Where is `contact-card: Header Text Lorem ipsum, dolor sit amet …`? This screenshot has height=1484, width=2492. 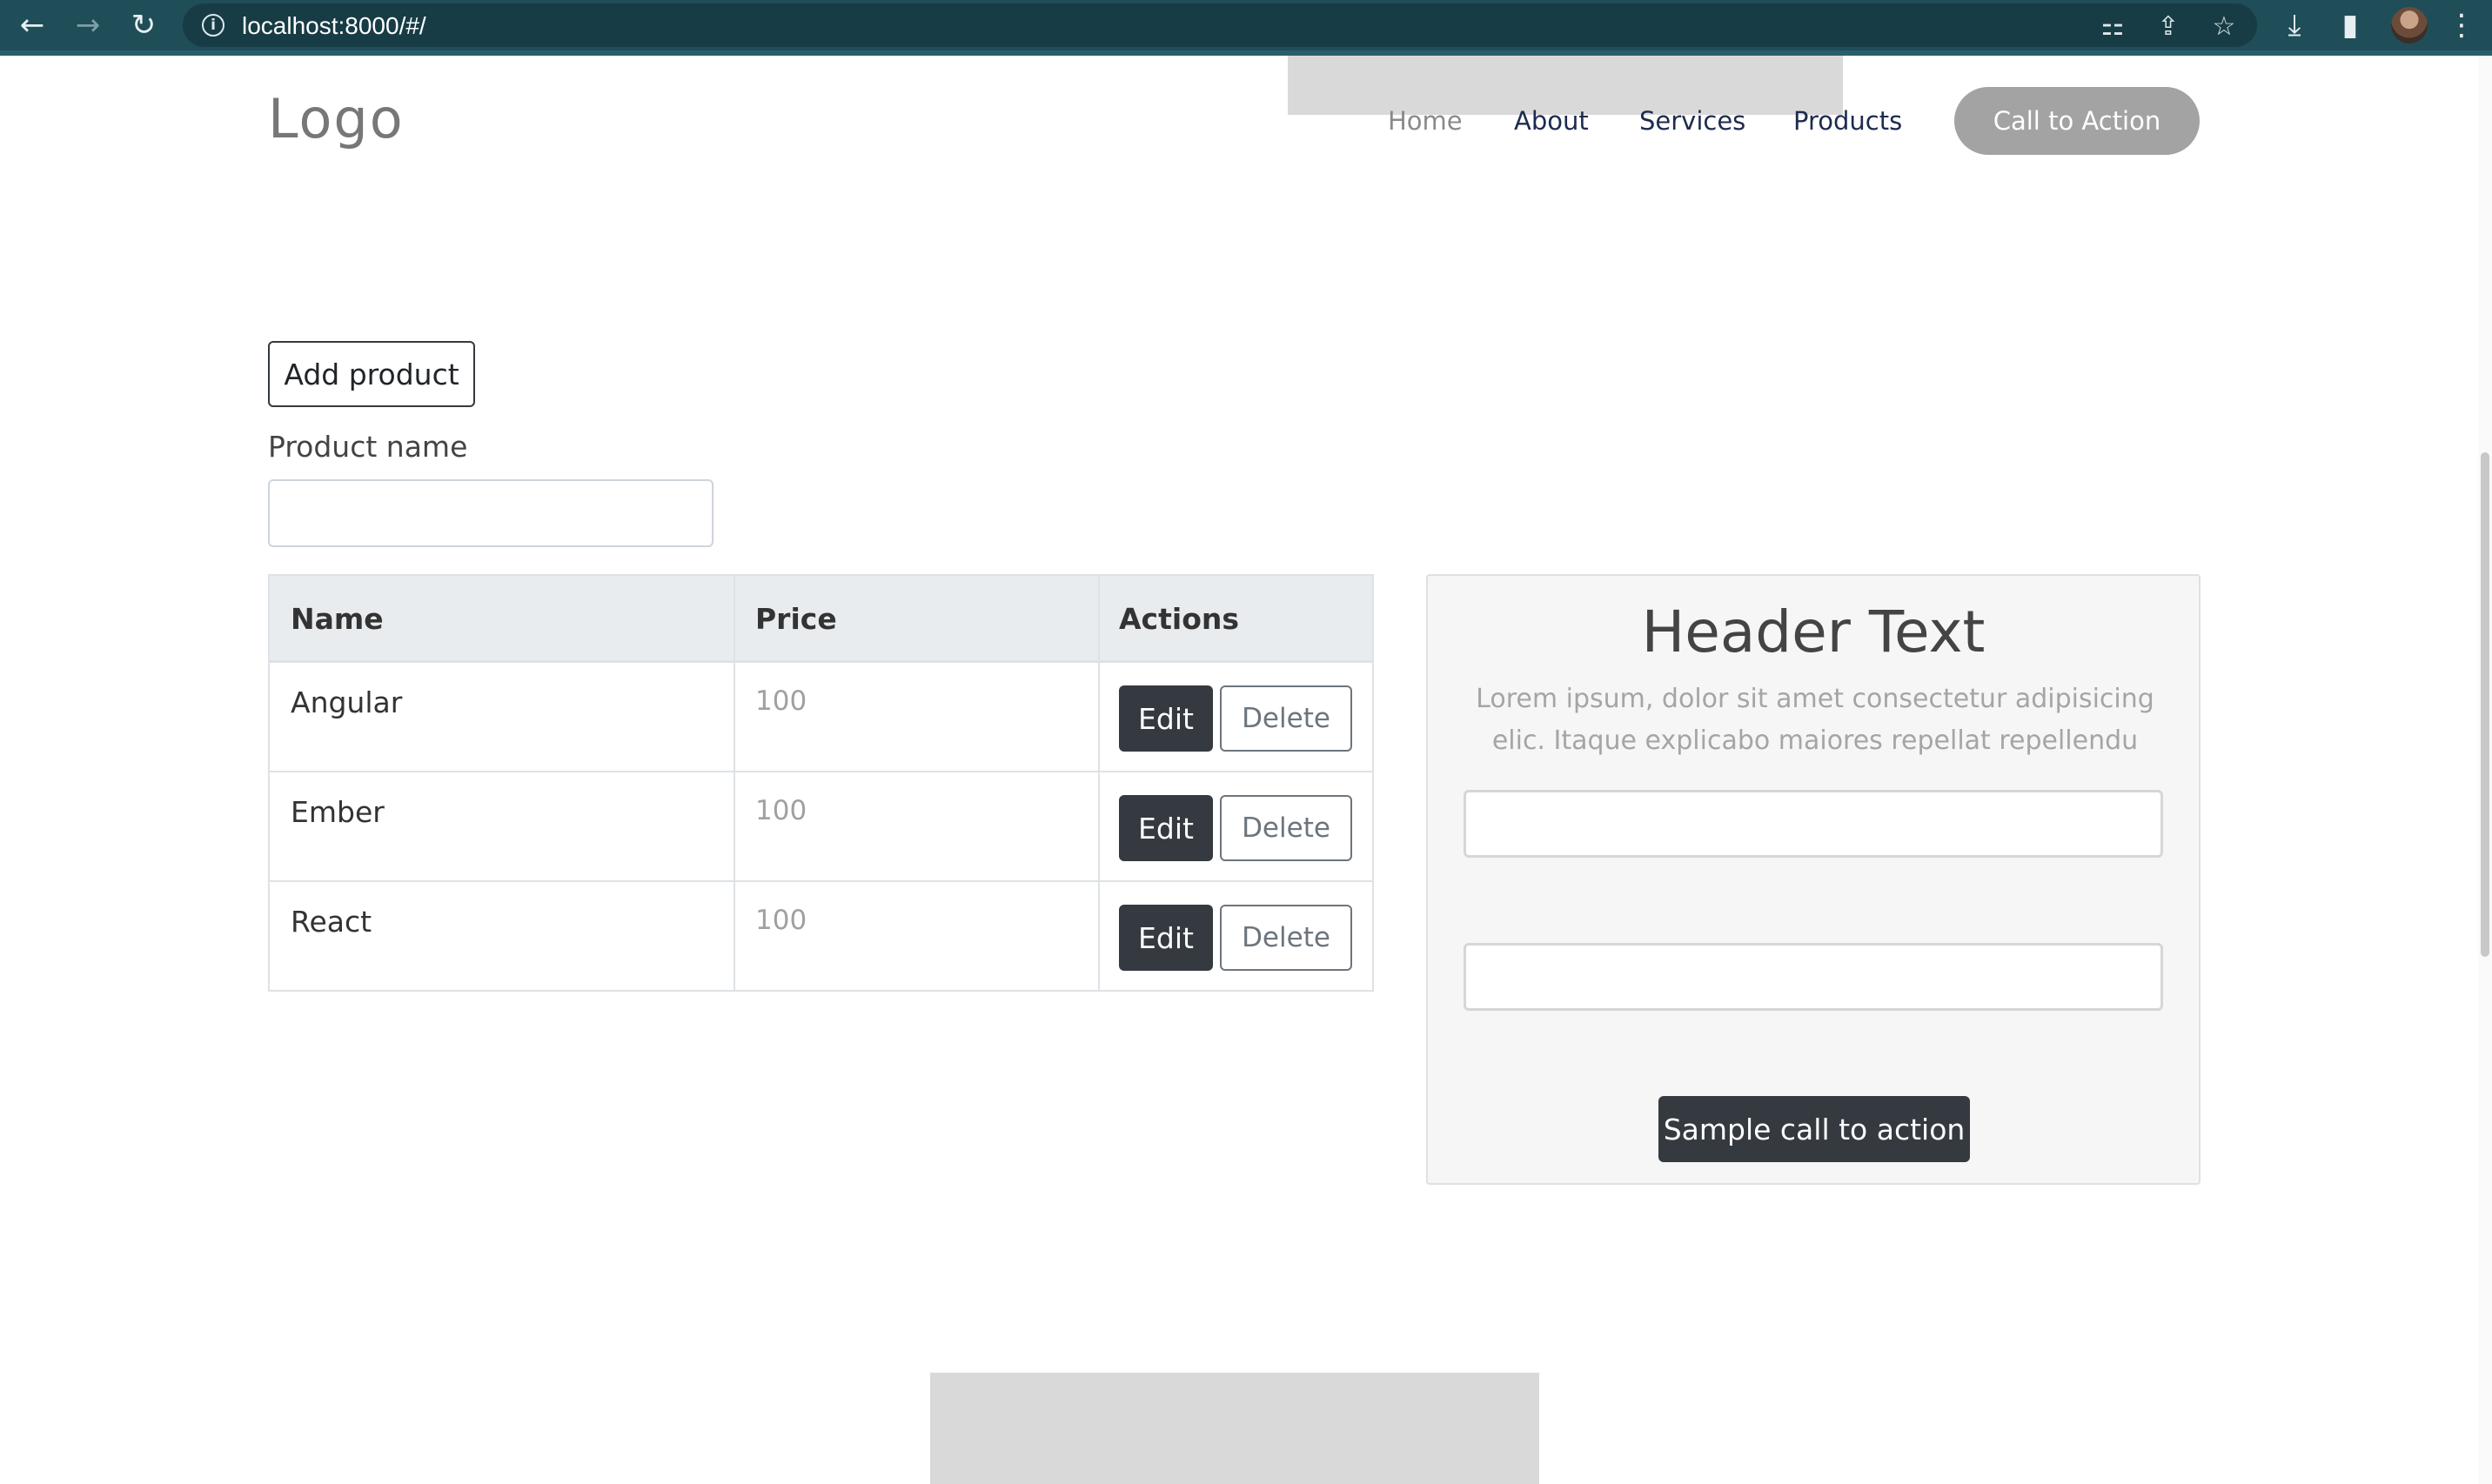
contact-card: Header Text Lorem ipsum, dolor sit amet … is located at coordinates (1814, 880).